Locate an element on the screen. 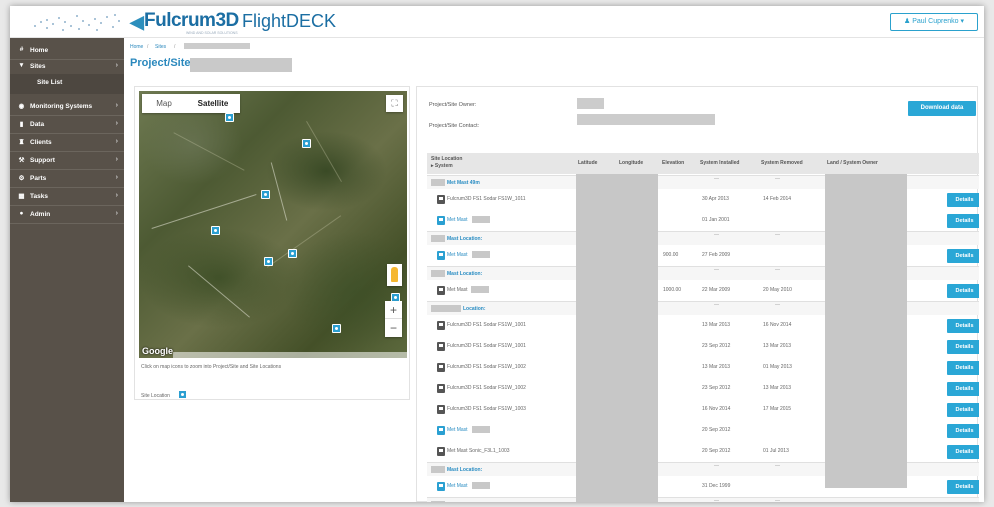  sidebar-item-sites: ▼ Sites › is located at coordinates (67, 66).